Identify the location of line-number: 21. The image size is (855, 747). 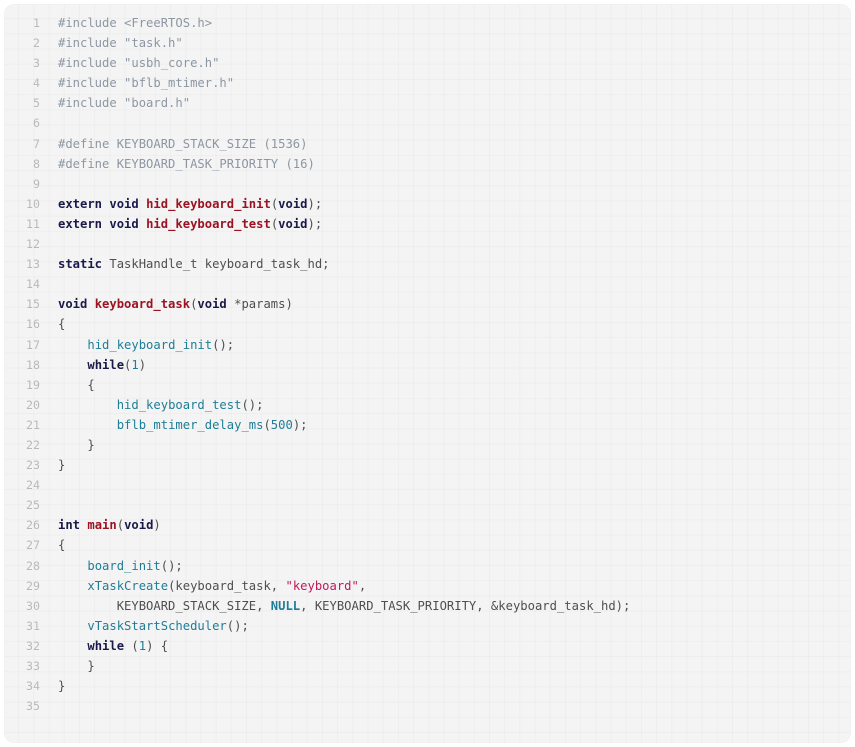
(33, 424).